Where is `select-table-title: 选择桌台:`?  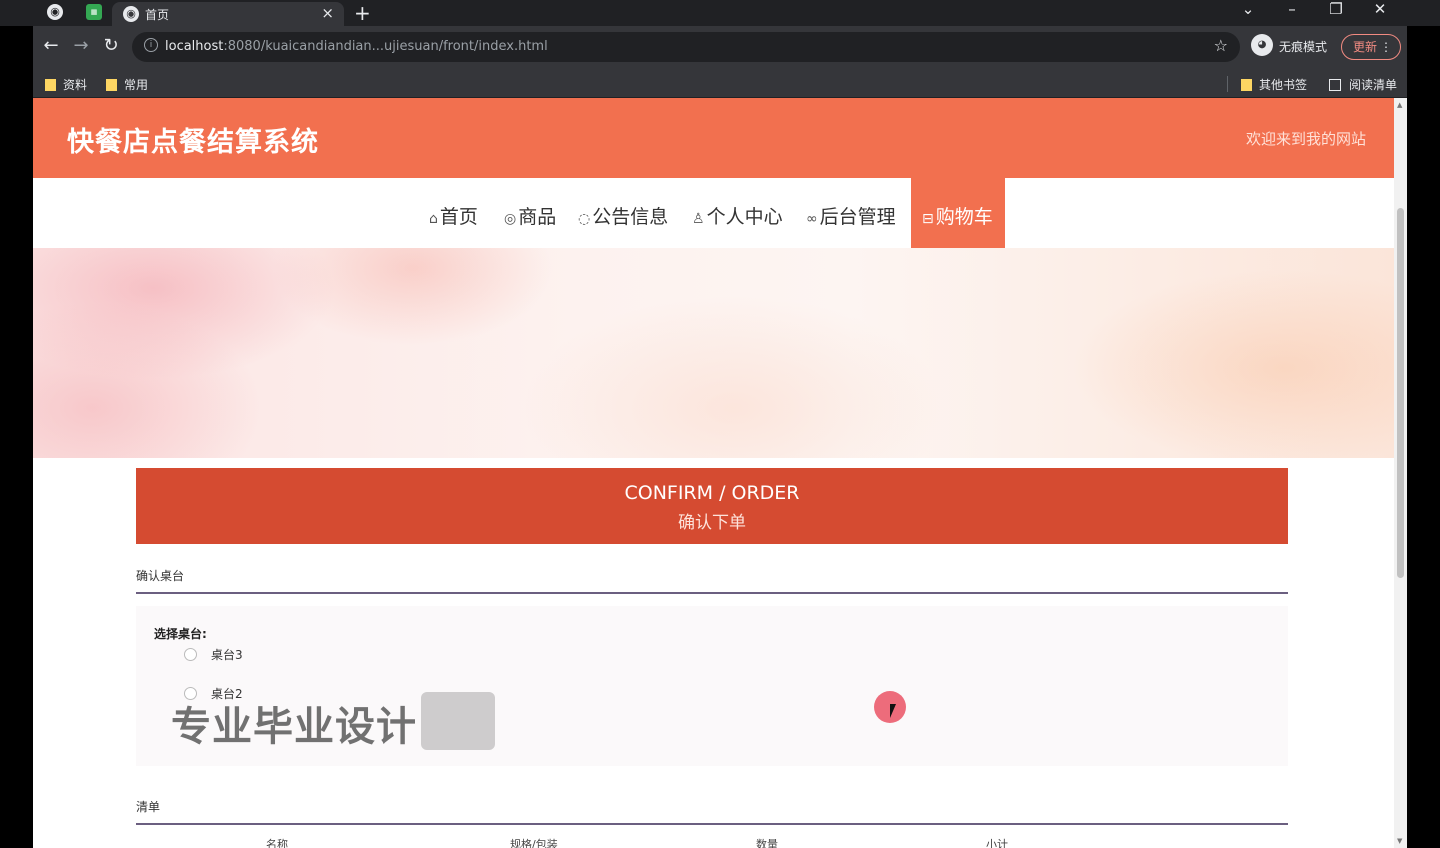
select-table-title: 选择桌台: is located at coordinates (180, 634).